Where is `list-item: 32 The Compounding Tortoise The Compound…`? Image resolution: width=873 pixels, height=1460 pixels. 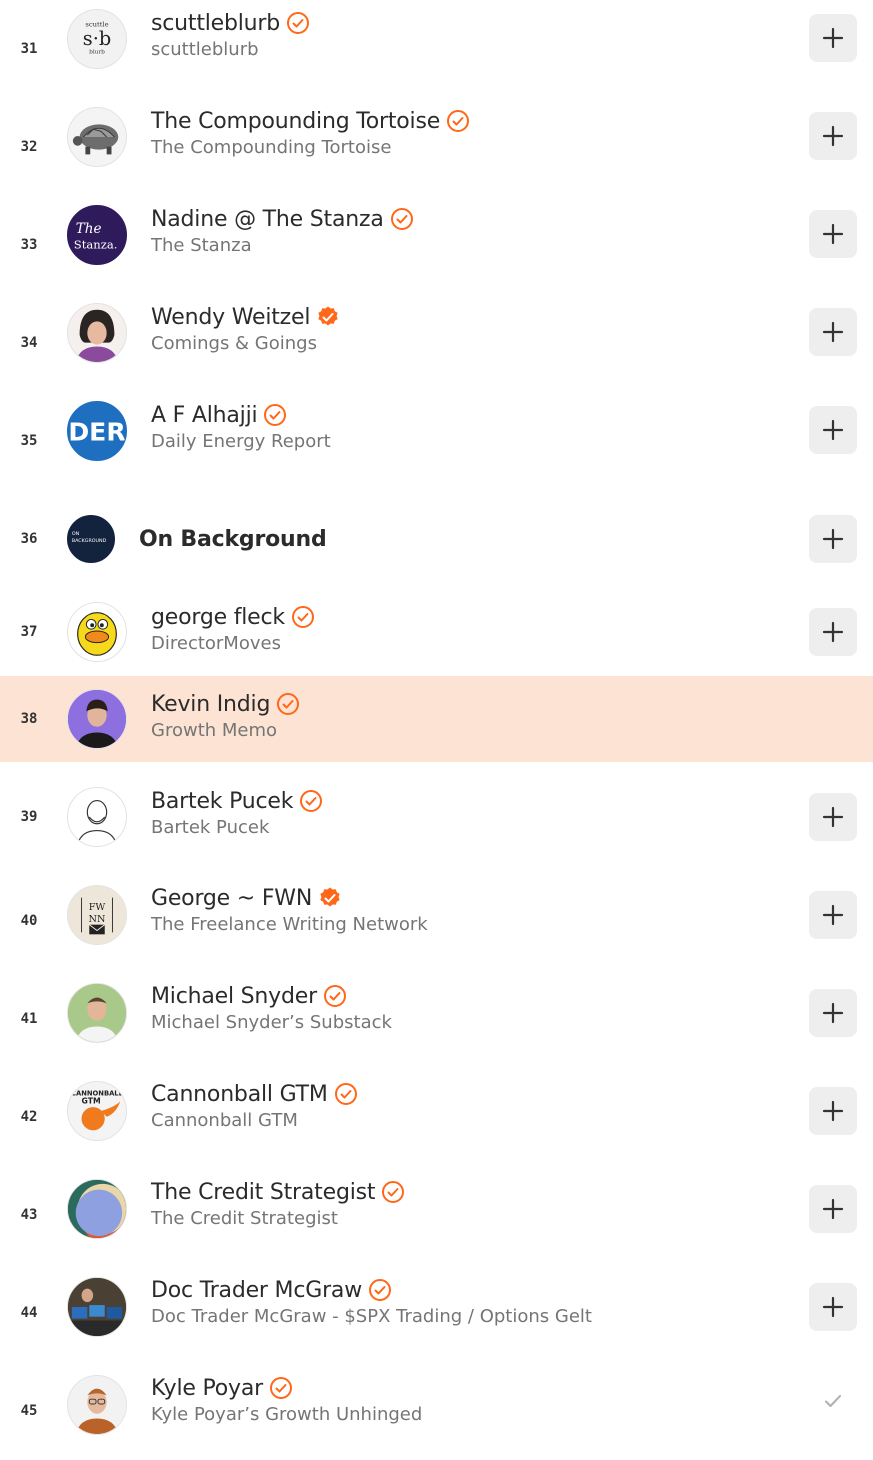
list-item: 32 The Compounding Tortoise The Compound… is located at coordinates (436, 147).